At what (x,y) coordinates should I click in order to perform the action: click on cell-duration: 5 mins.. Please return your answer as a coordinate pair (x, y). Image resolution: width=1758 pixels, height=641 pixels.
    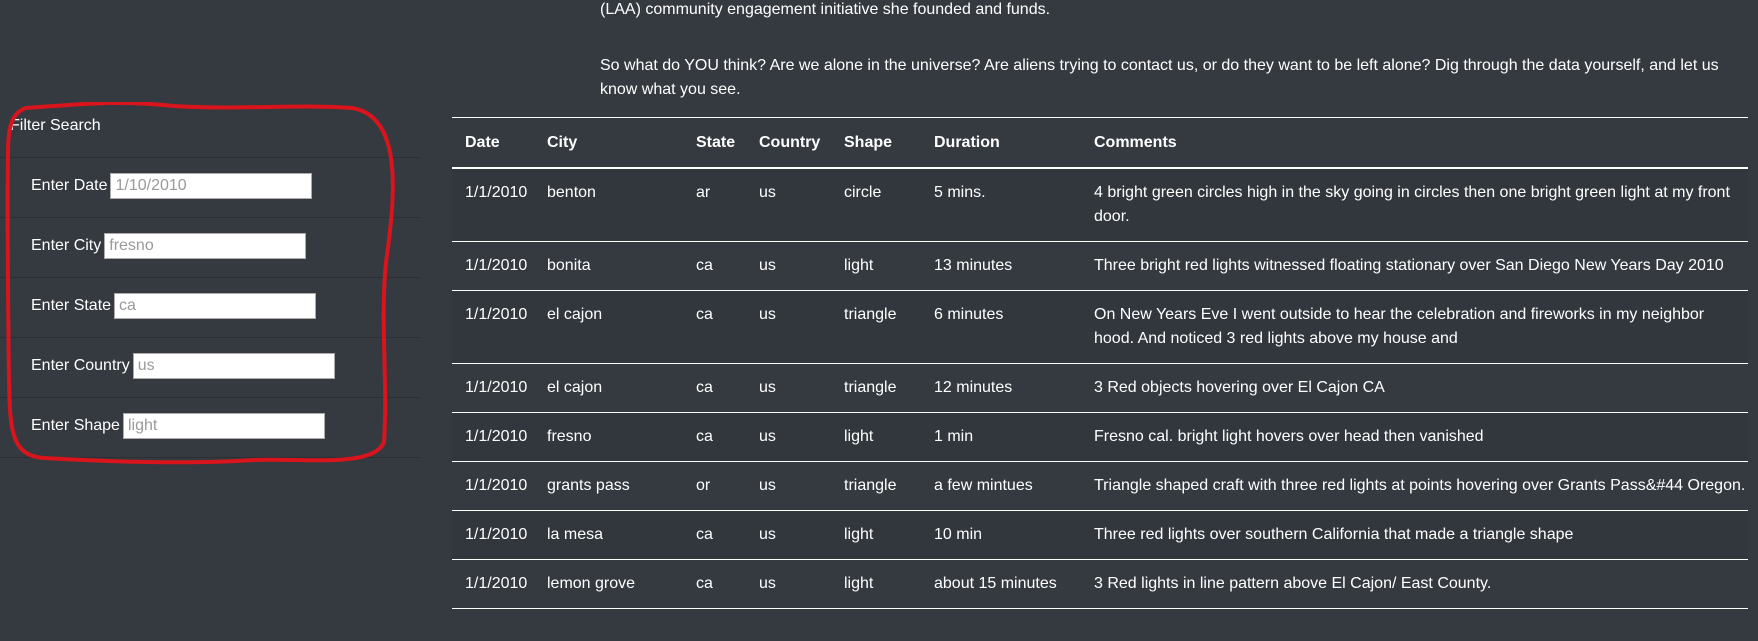
    Looking at the image, I should click on (1014, 205).